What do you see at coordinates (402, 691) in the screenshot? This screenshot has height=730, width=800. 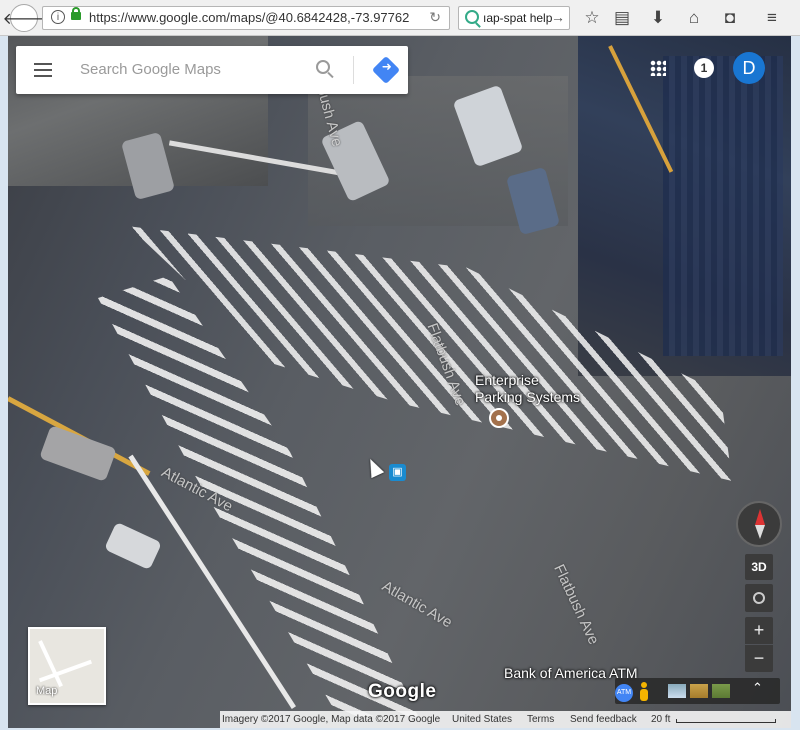 I see `google-logo: Google` at bounding box center [402, 691].